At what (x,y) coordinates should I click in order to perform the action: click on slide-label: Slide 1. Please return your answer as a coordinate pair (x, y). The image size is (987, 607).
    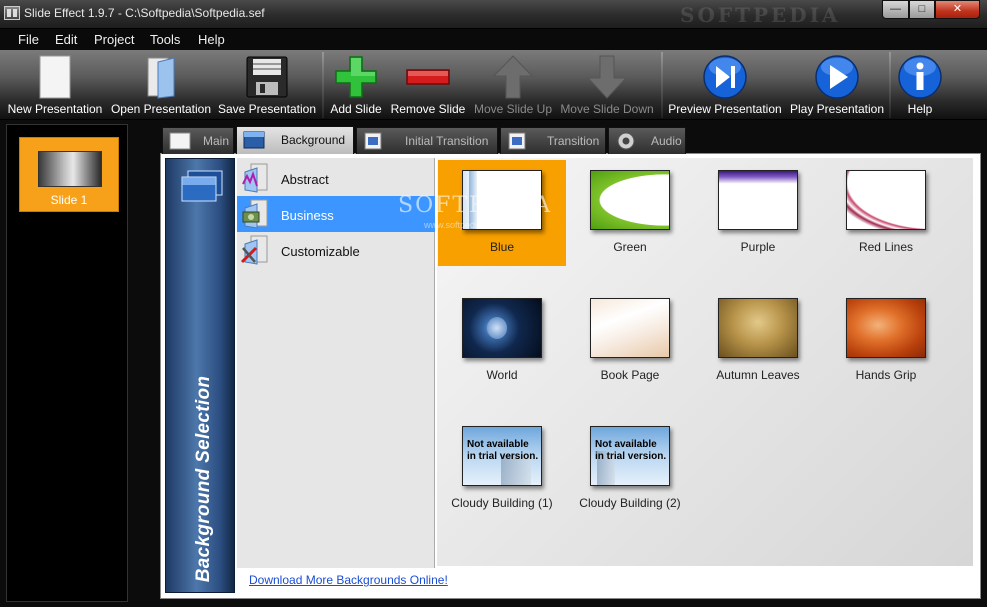
    Looking at the image, I should click on (69, 200).